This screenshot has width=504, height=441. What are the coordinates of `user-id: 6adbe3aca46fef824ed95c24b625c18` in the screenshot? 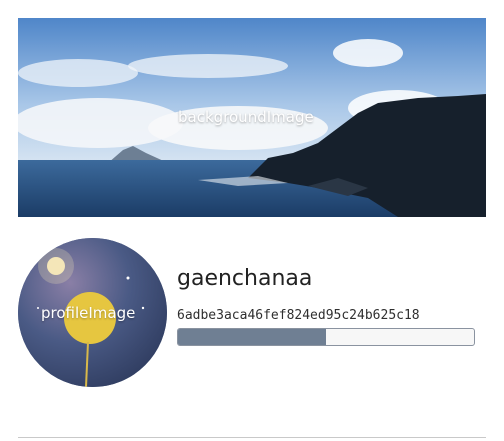 It's located at (298, 315).